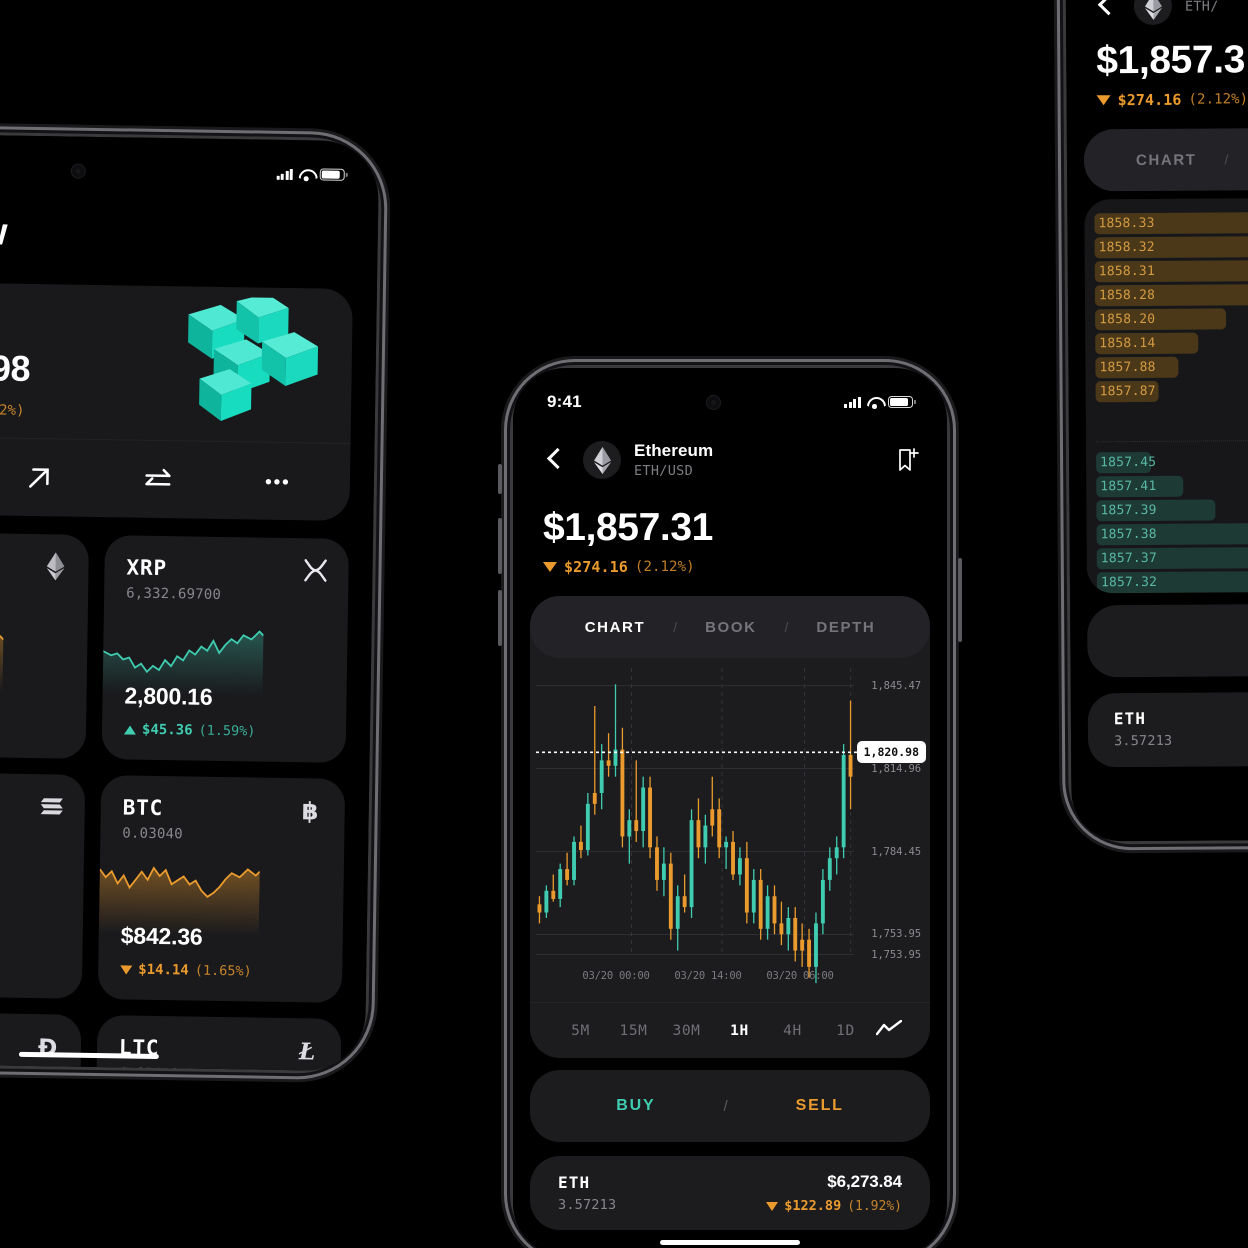 The width and height of the screenshot is (1248, 1248). I want to click on timeframe-30m: 30M, so click(686, 1031).